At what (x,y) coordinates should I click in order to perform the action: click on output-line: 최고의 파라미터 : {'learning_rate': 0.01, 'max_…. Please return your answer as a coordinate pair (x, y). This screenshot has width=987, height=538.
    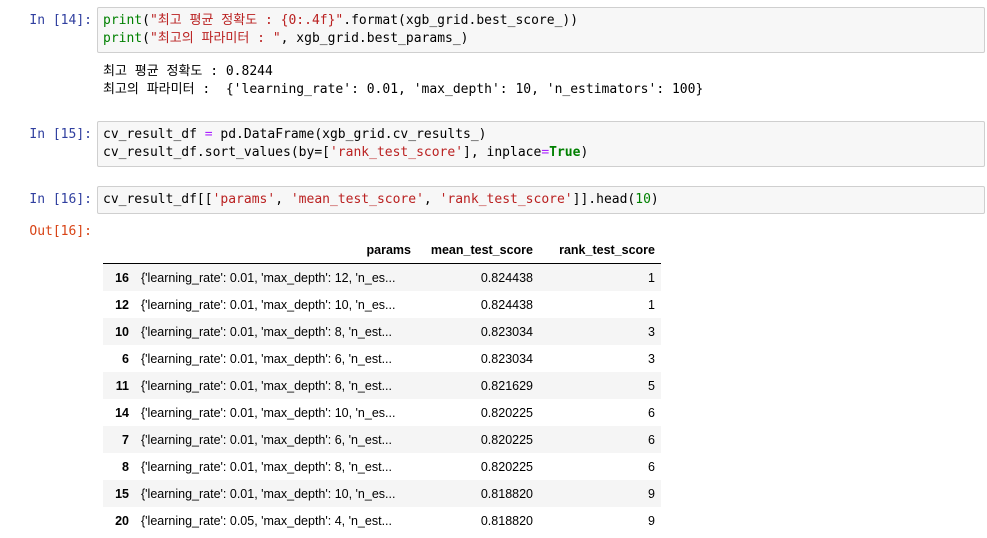
    Looking at the image, I should click on (403, 89).